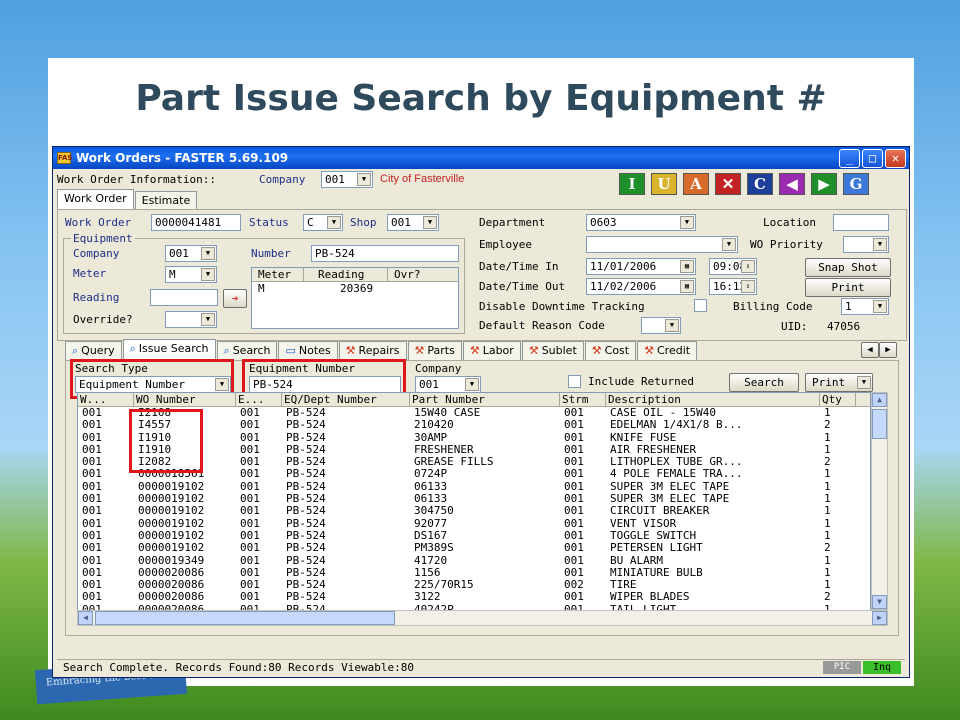 This screenshot has height=720, width=960. What do you see at coordinates (848, 267) in the screenshot?
I see `snap-shot-button: Snap Shot` at bounding box center [848, 267].